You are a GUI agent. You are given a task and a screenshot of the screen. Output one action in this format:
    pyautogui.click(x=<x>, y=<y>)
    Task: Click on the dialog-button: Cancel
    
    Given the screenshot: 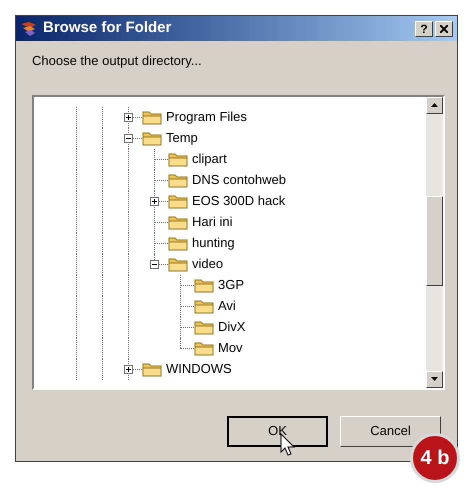 What is the action you would take?
    pyautogui.click(x=390, y=431)
    